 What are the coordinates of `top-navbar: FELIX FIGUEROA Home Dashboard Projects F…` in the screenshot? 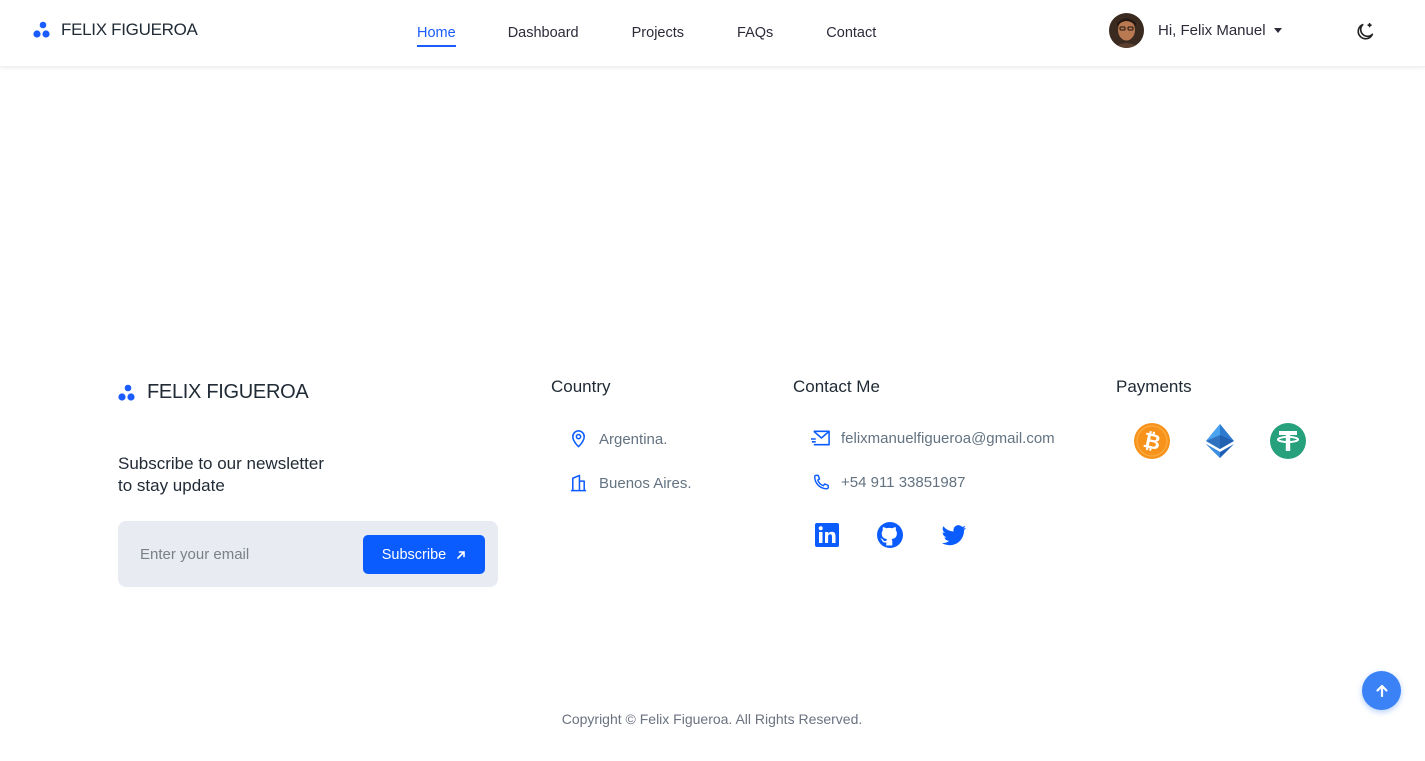 It's located at (712, 33).